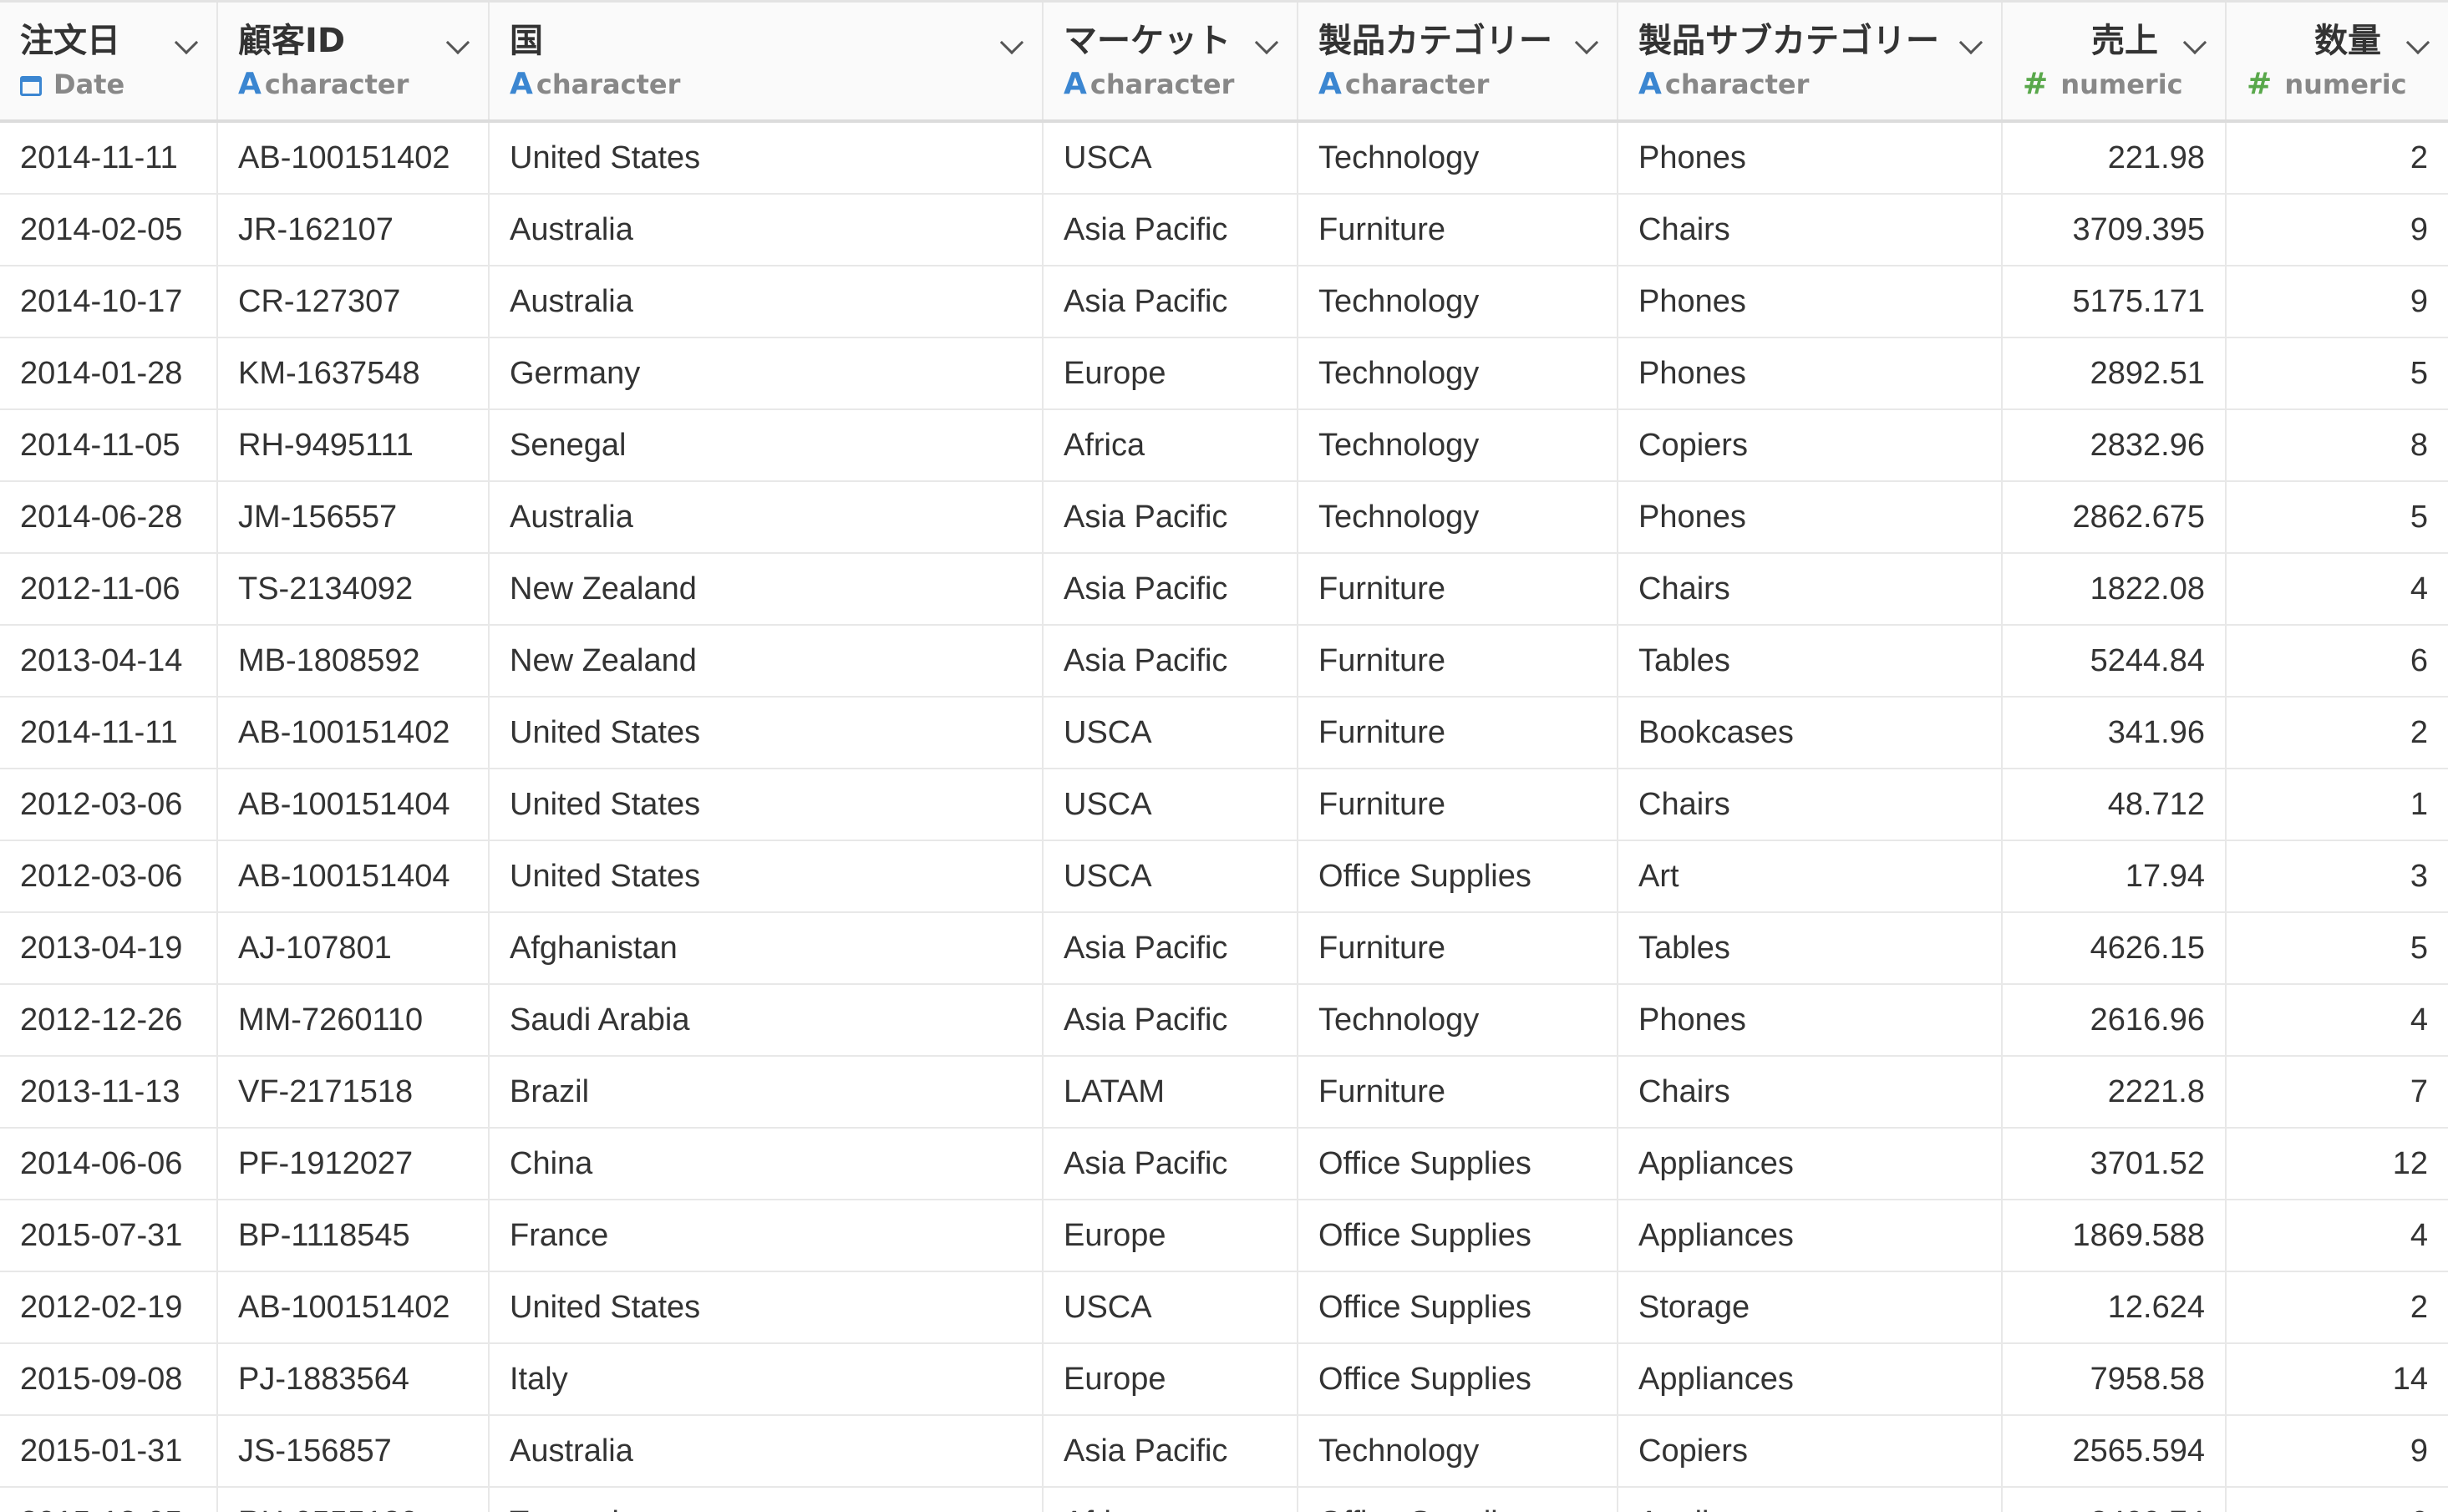 The height and width of the screenshot is (1512, 2448). What do you see at coordinates (353, 61) in the screenshot?
I see `column-header-customer-id: 顧客ID Acharacter` at bounding box center [353, 61].